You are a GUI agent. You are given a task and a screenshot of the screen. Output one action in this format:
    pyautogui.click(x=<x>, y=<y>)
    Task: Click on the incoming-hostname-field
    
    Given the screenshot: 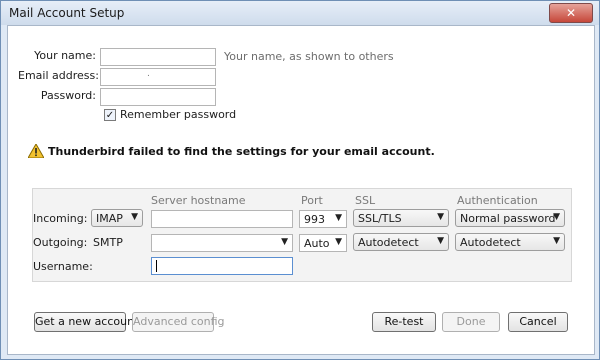 What is the action you would take?
    pyautogui.click(x=222, y=219)
    